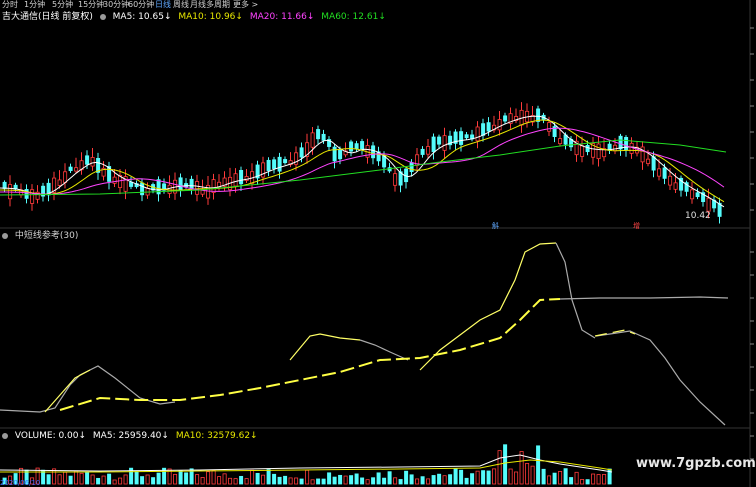  I want to click on event-marker-1: 斛, so click(495, 226).